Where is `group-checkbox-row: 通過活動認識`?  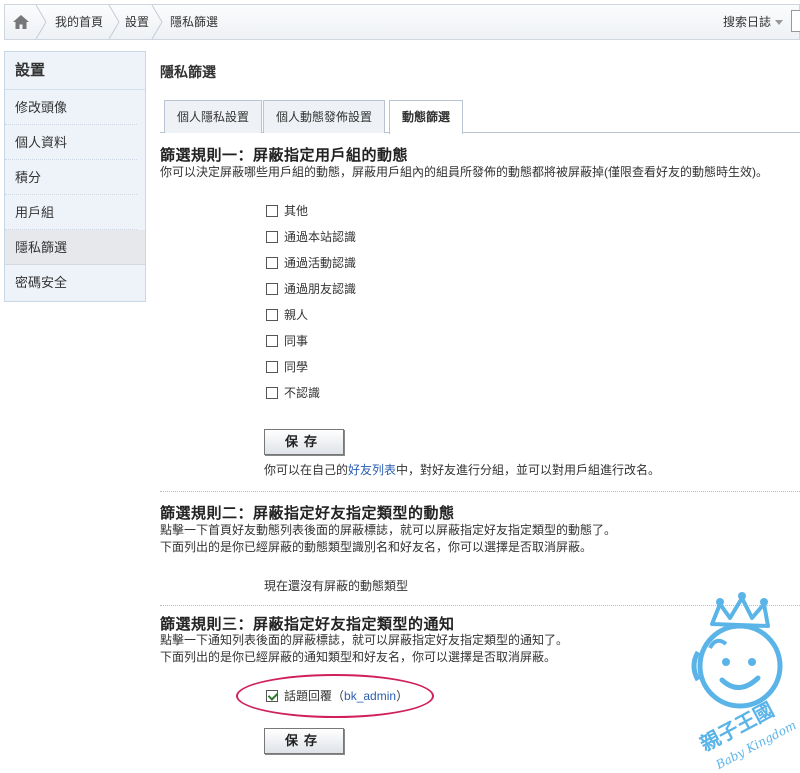 group-checkbox-row: 通過活動認識 is located at coordinates (311, 263).